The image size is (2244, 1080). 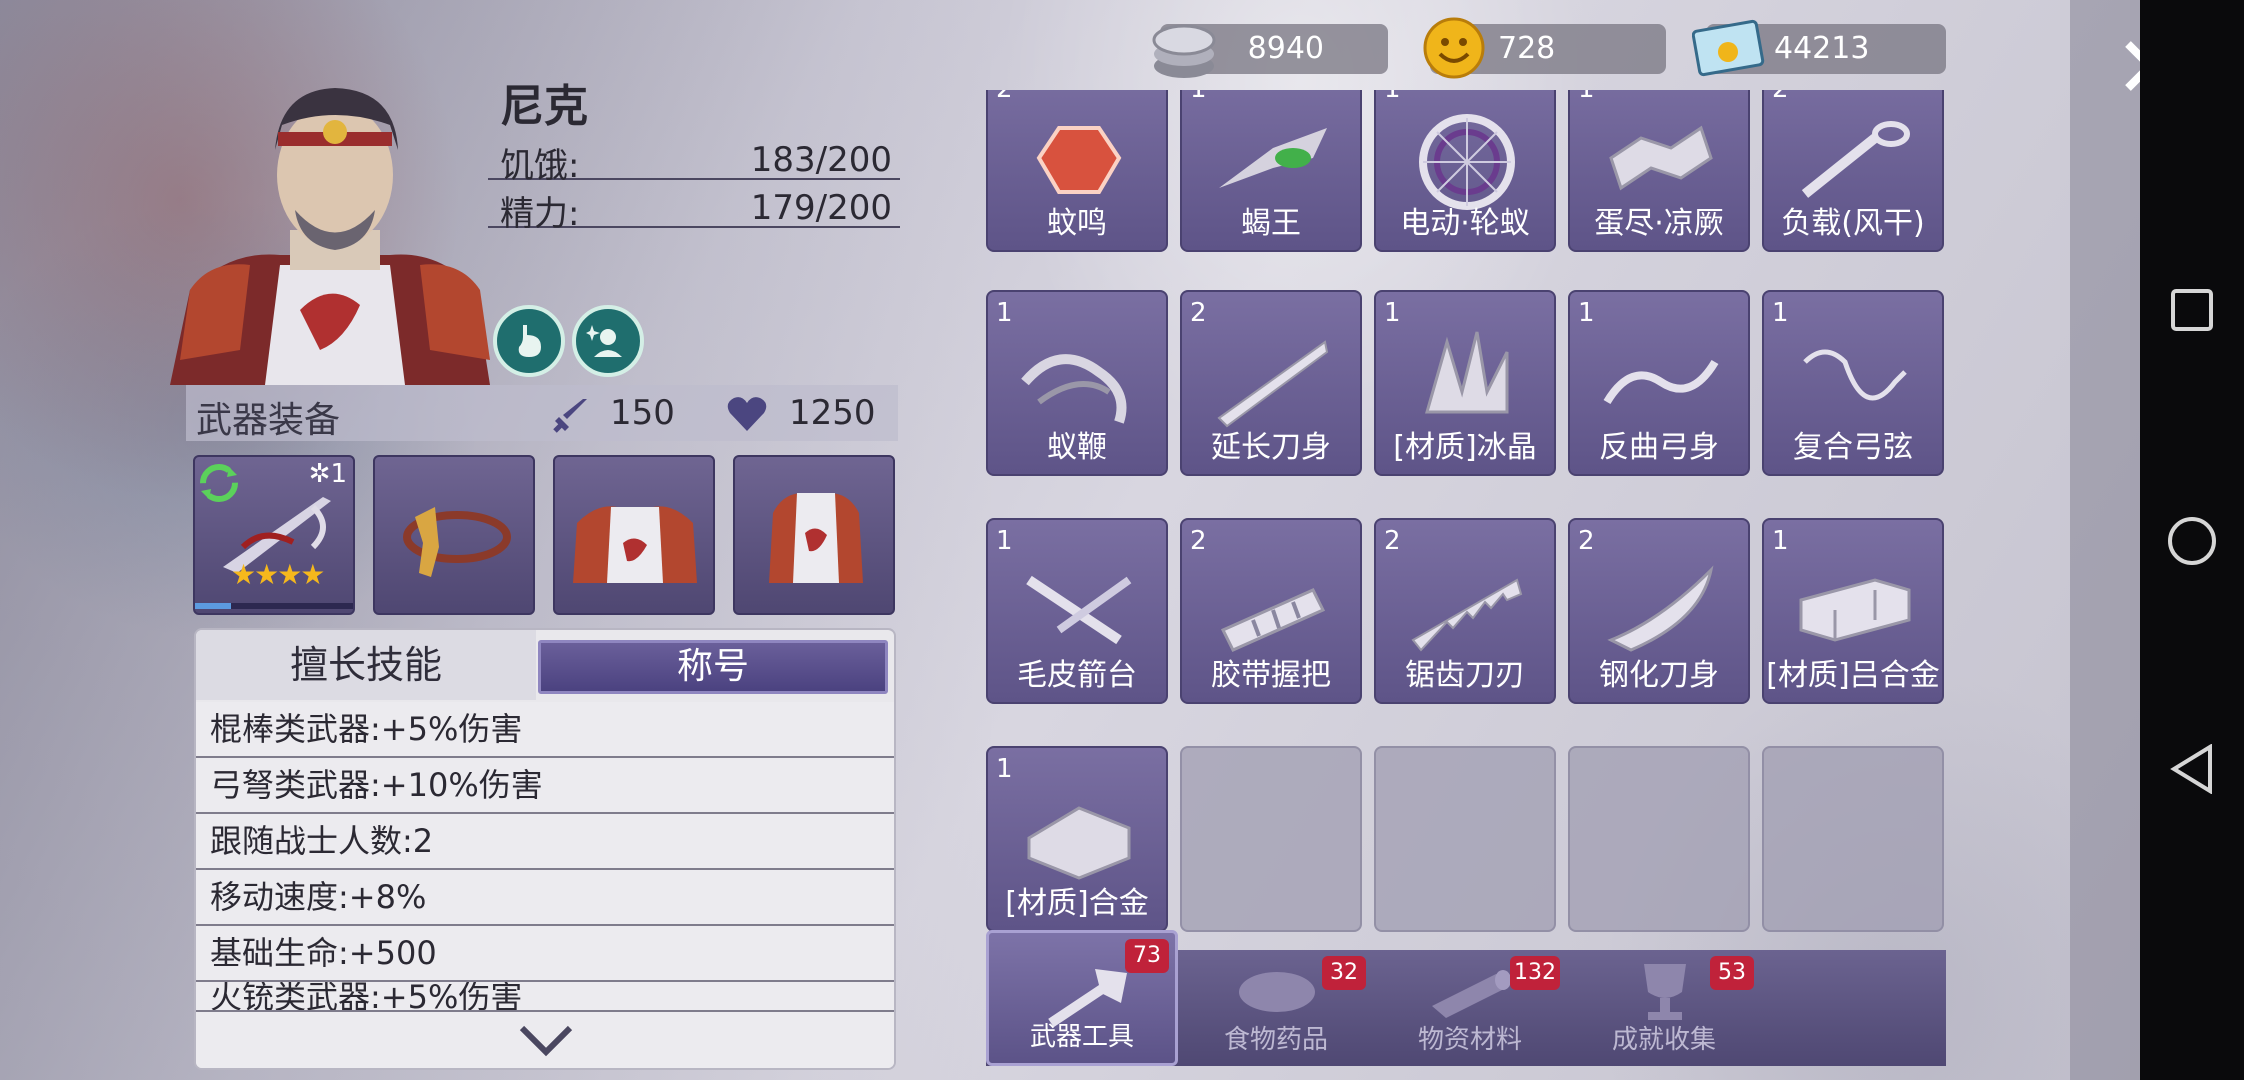 I want to click on item-name: [材质]合金, so click(x=1077, y=903).